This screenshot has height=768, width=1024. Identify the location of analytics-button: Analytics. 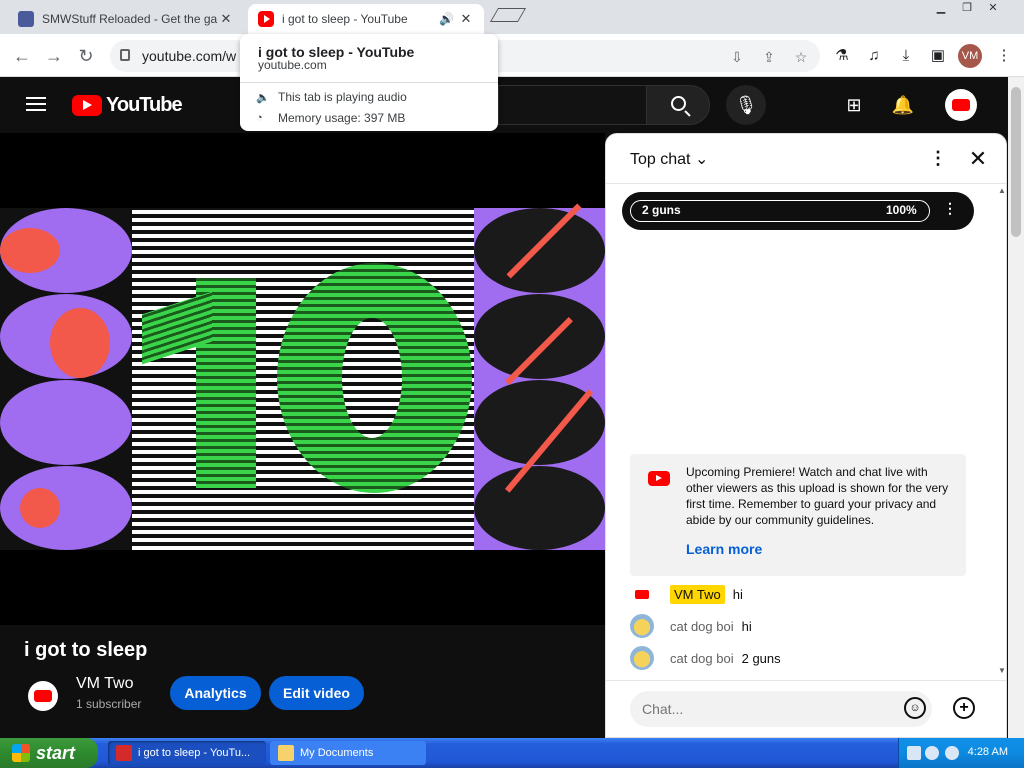
(215, 693).